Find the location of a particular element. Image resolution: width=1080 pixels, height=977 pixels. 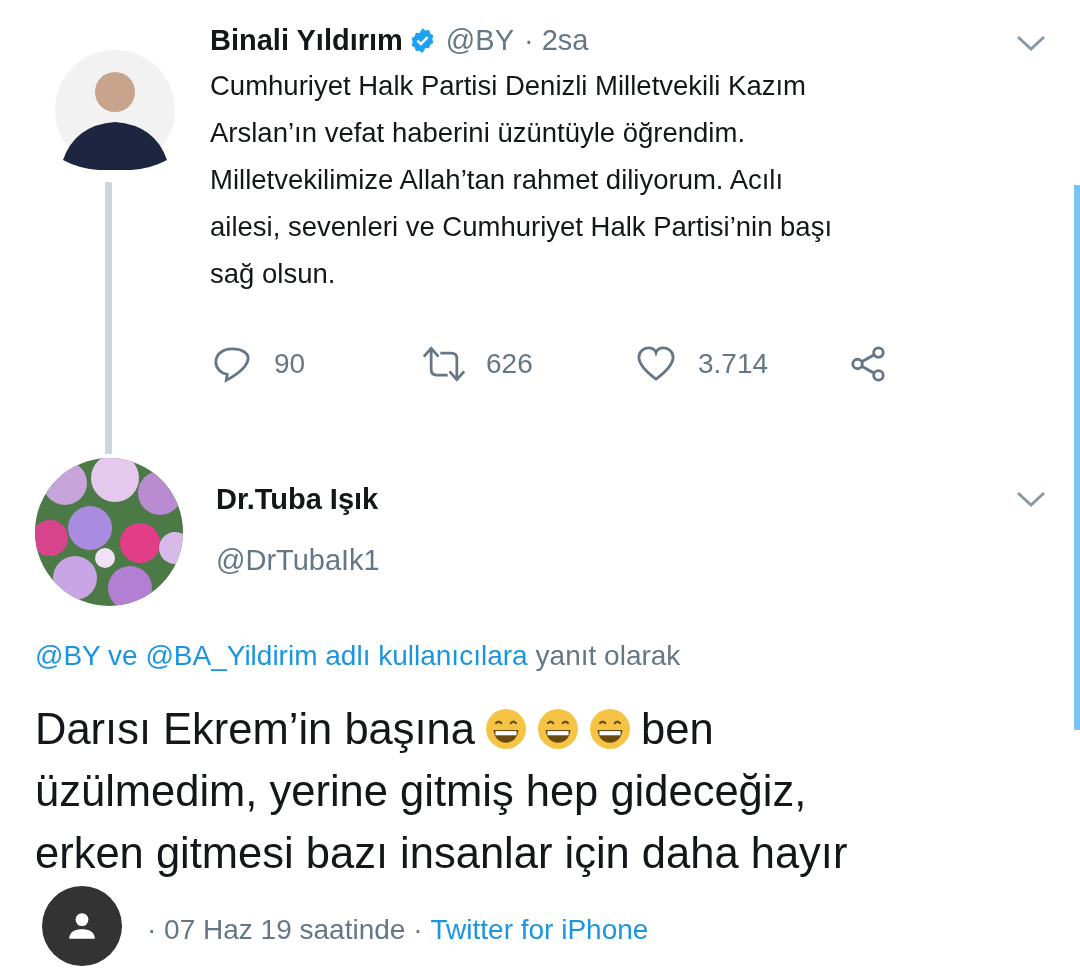

user-name: Dr.Tuba Işık is located at coordinates (298, 499).